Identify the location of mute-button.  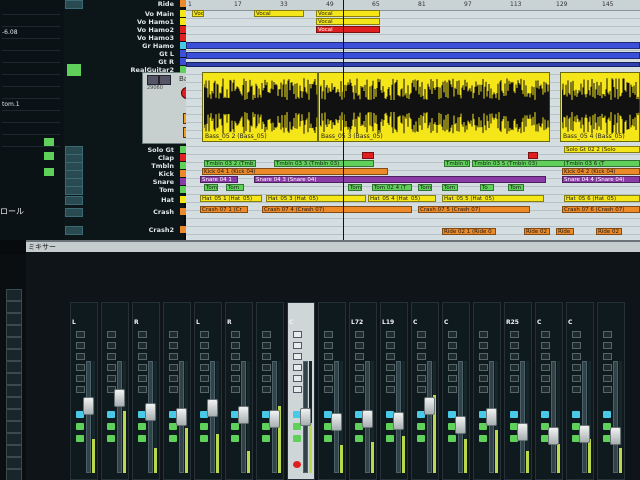
(153, 80).